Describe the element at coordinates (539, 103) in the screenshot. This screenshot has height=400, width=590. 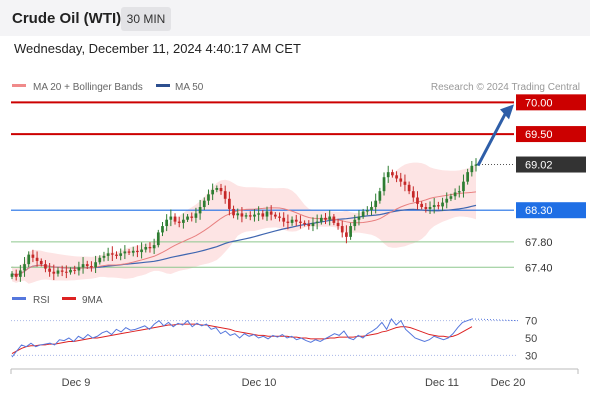
I see `price-tag-label: 70.00` at that location.